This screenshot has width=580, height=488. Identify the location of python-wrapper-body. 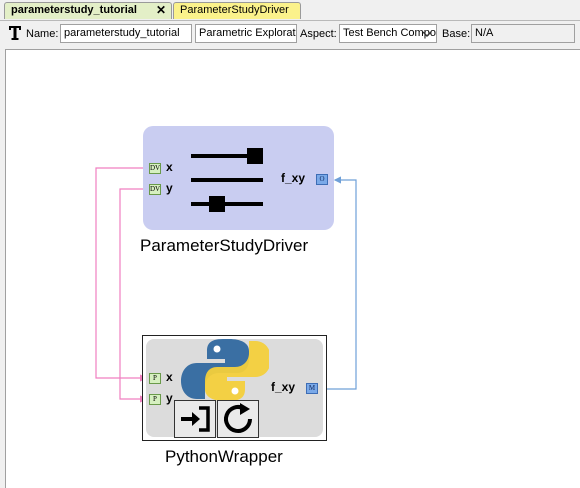
(234, 388).